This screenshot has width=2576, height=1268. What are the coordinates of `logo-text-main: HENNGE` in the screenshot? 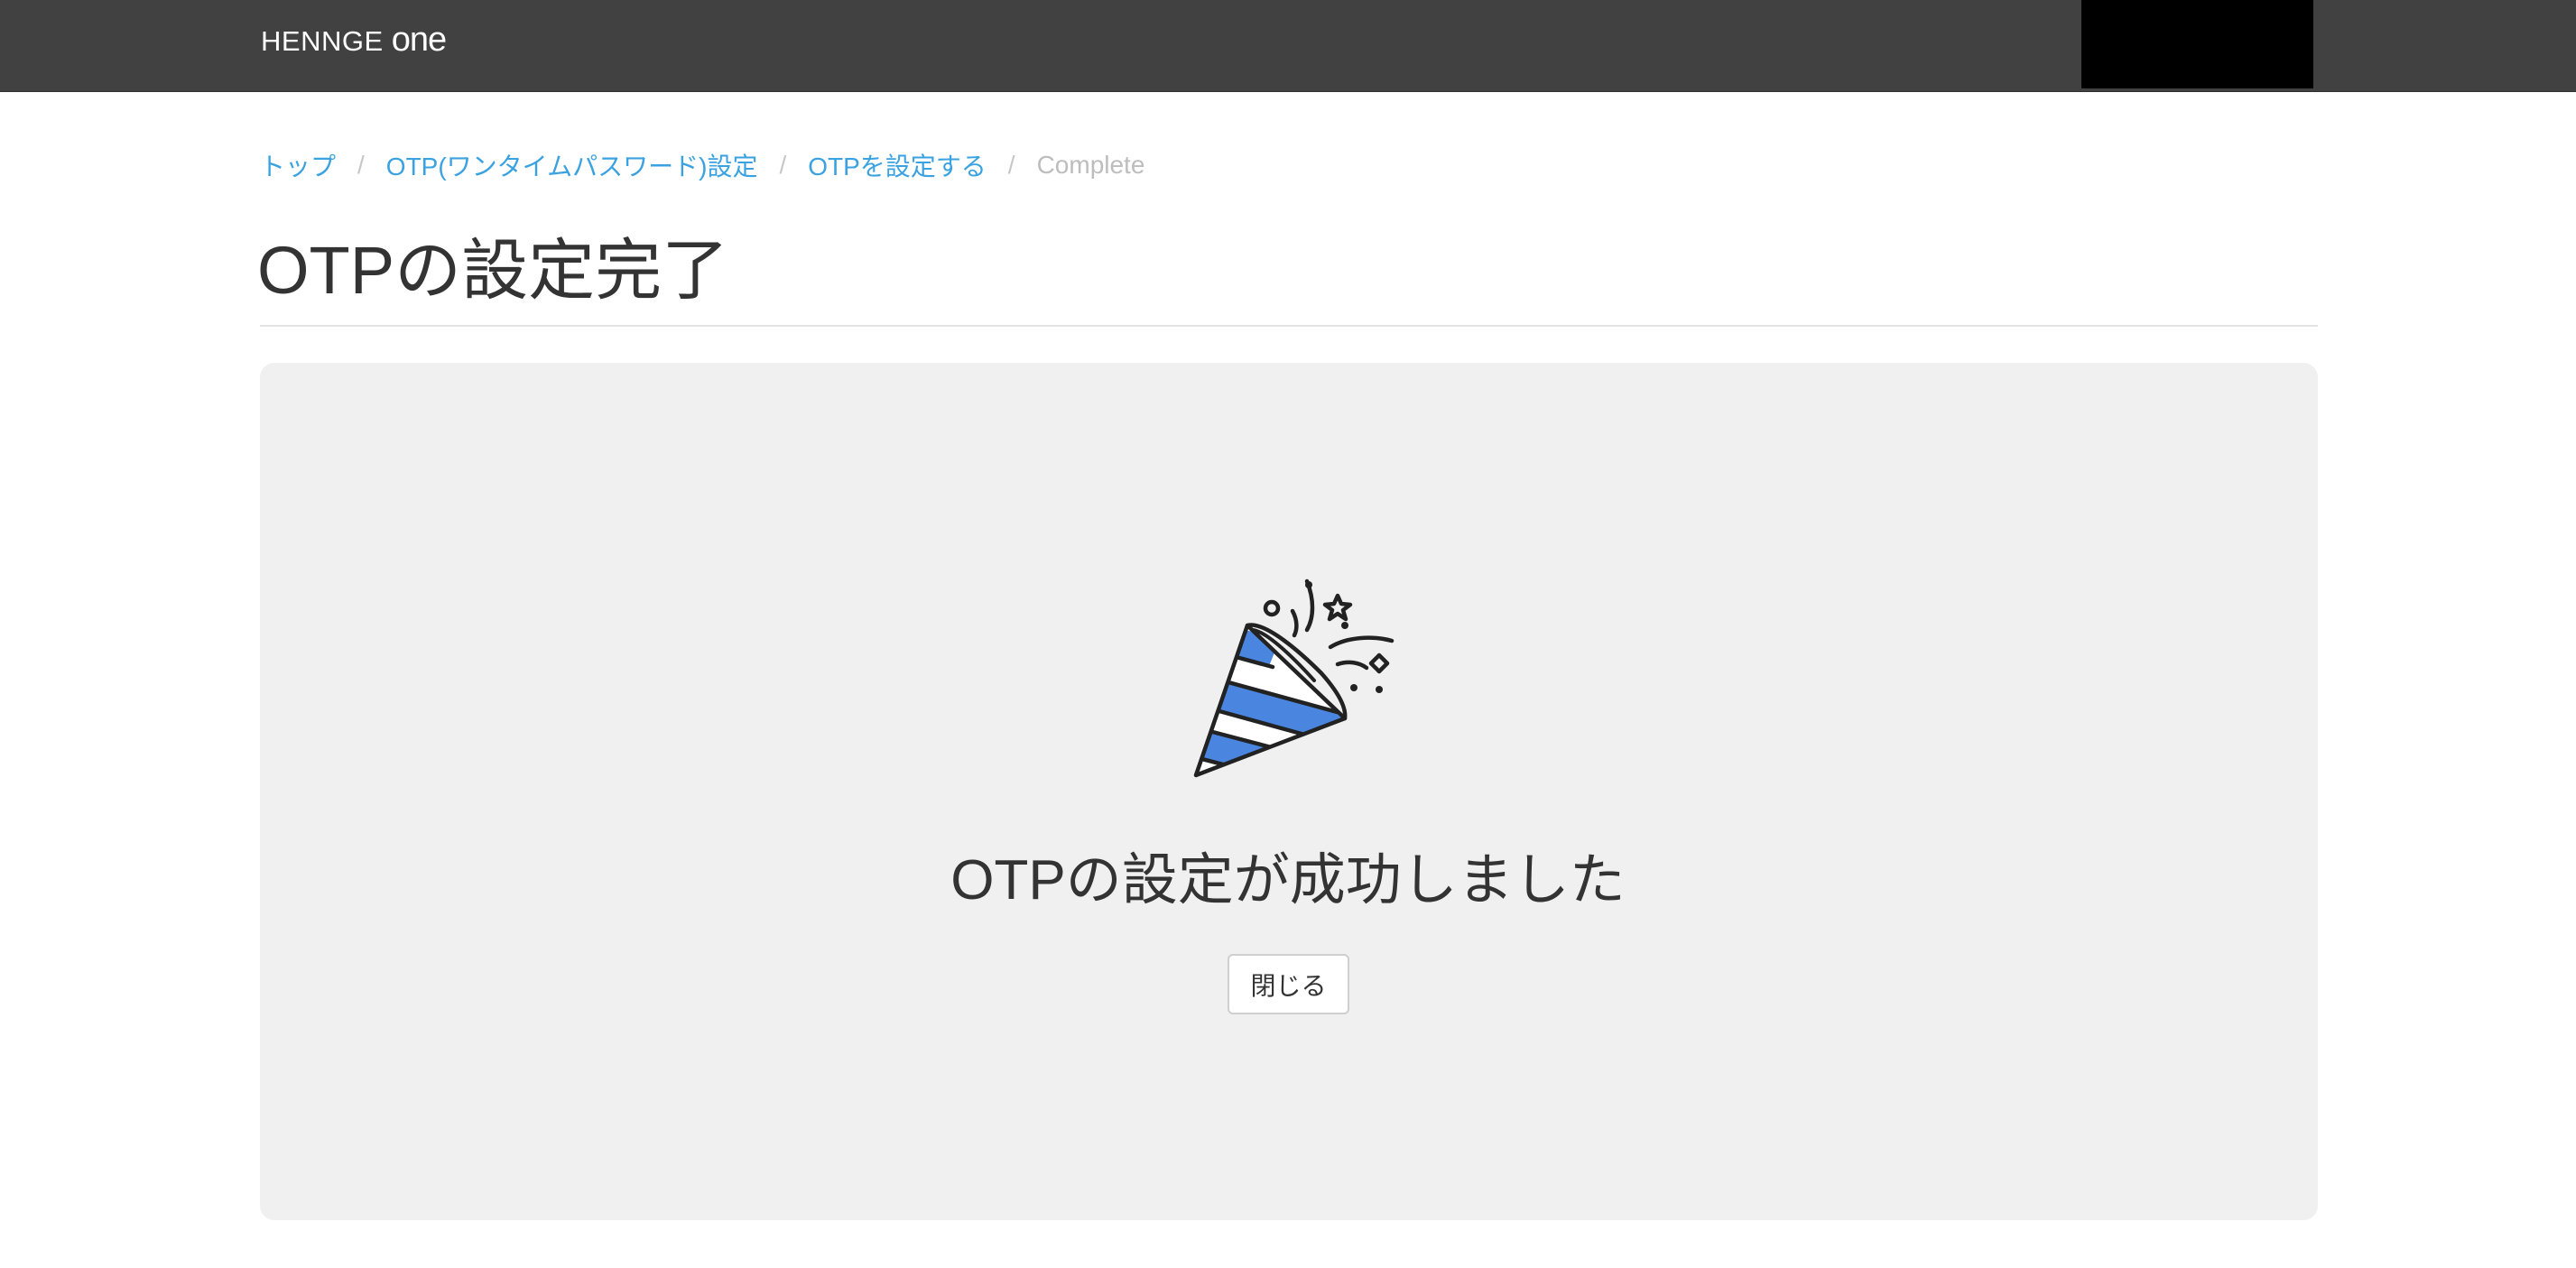 It's located at (326, 41).